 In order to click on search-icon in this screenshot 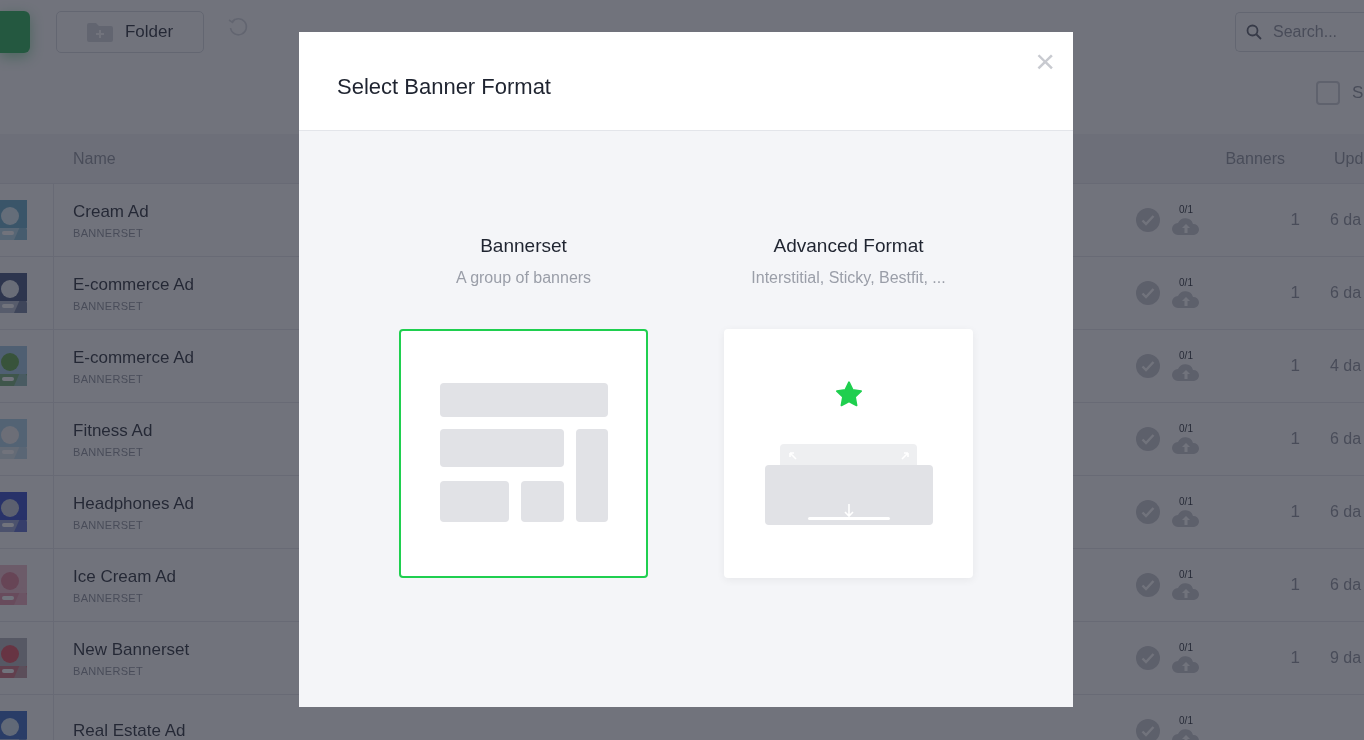, I will do `click(1254, 32)`.